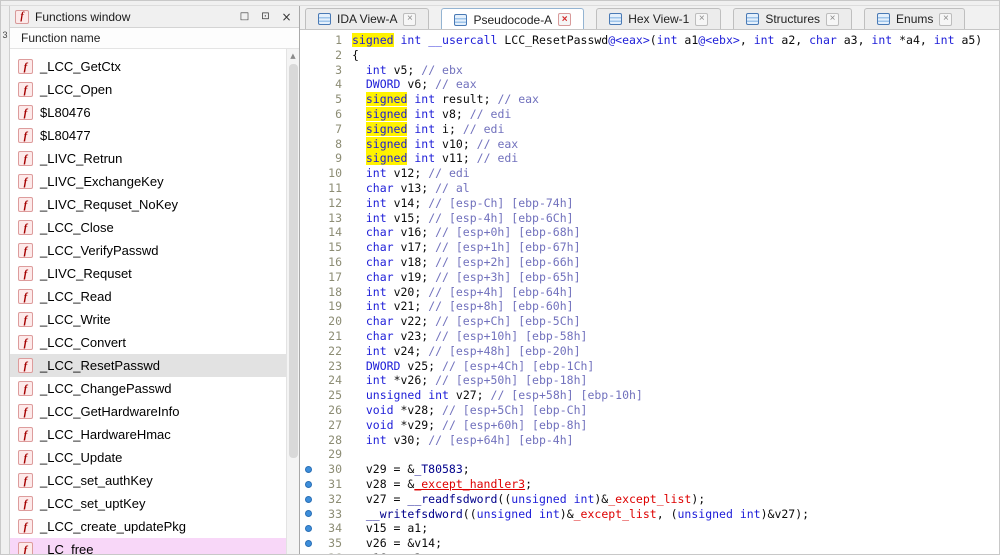 Image resolution: width=1000 pixels, height=555 pixels. Describe the element at coordinates (148, 480) in the screenshot. I see `function-row: f _LCC_set_authKey` at that location.